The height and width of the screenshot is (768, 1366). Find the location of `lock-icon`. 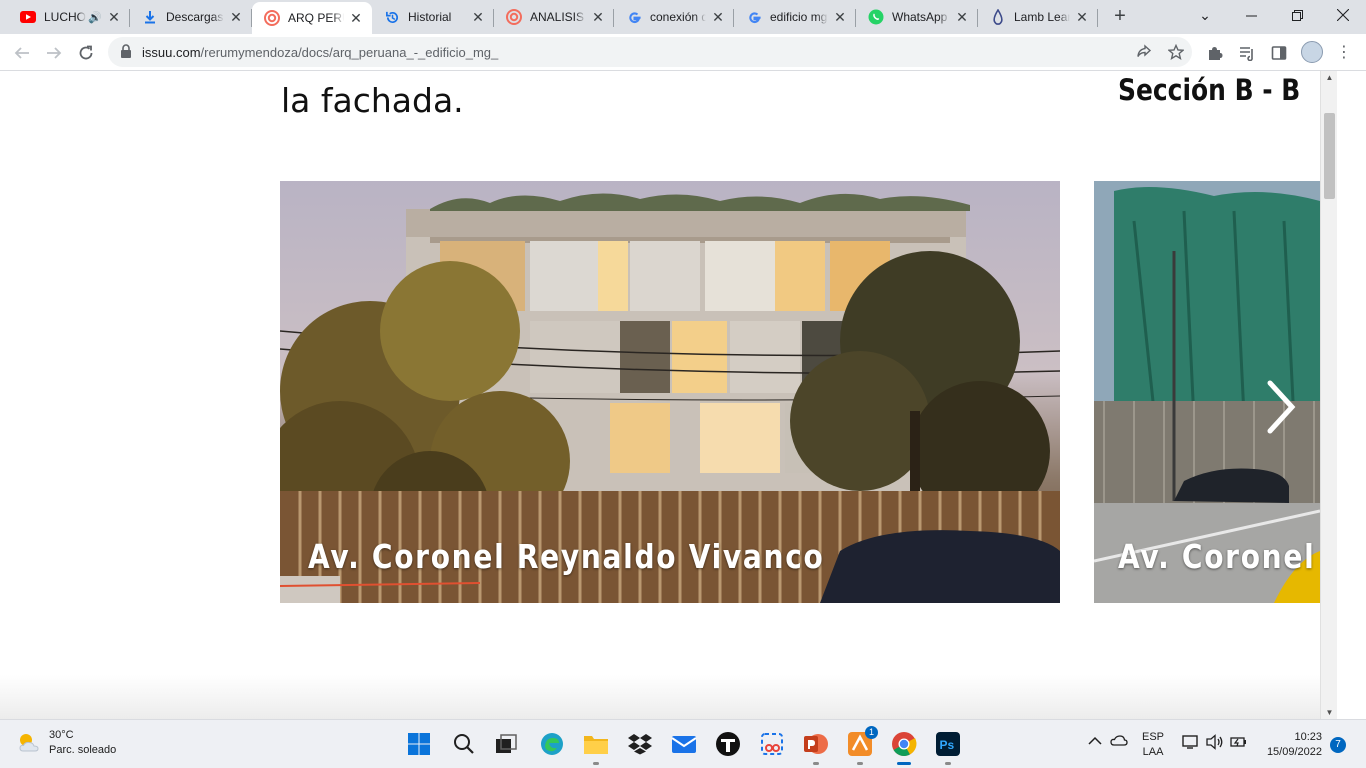

lock-icon is located at coordinates (127, 52).